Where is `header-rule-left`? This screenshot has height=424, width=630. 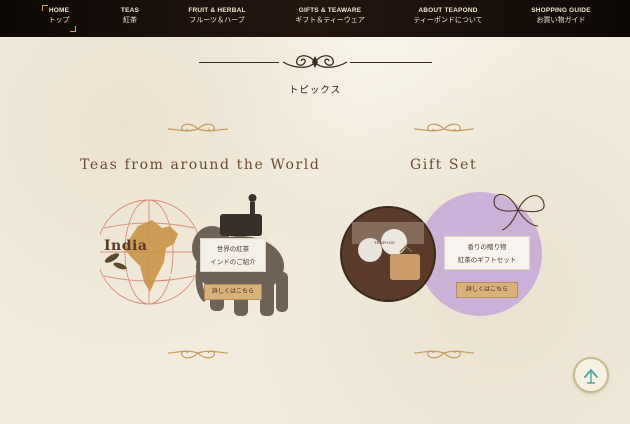 header-rule-left is located at coordinates (239, 62).